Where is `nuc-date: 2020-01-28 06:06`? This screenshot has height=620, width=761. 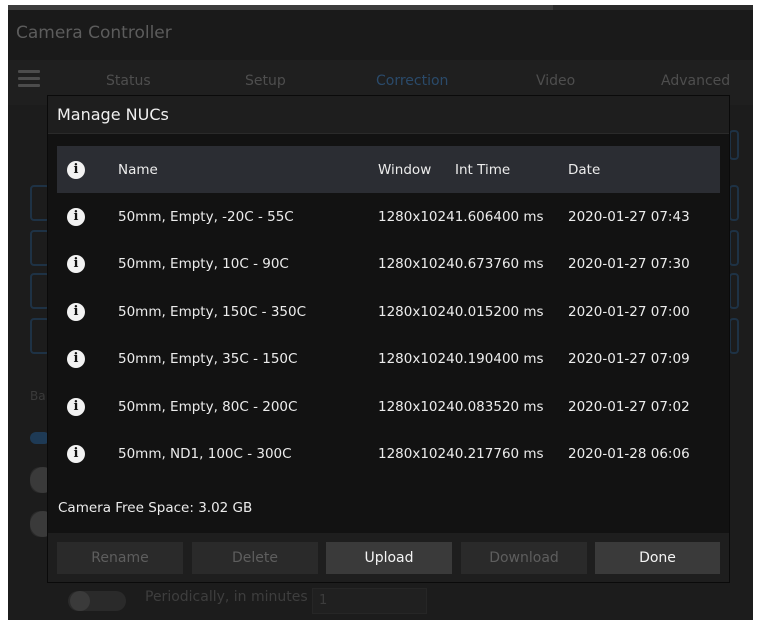
nuc-date: 2020-01-28 06:06 is located at coordinates (629, 454).